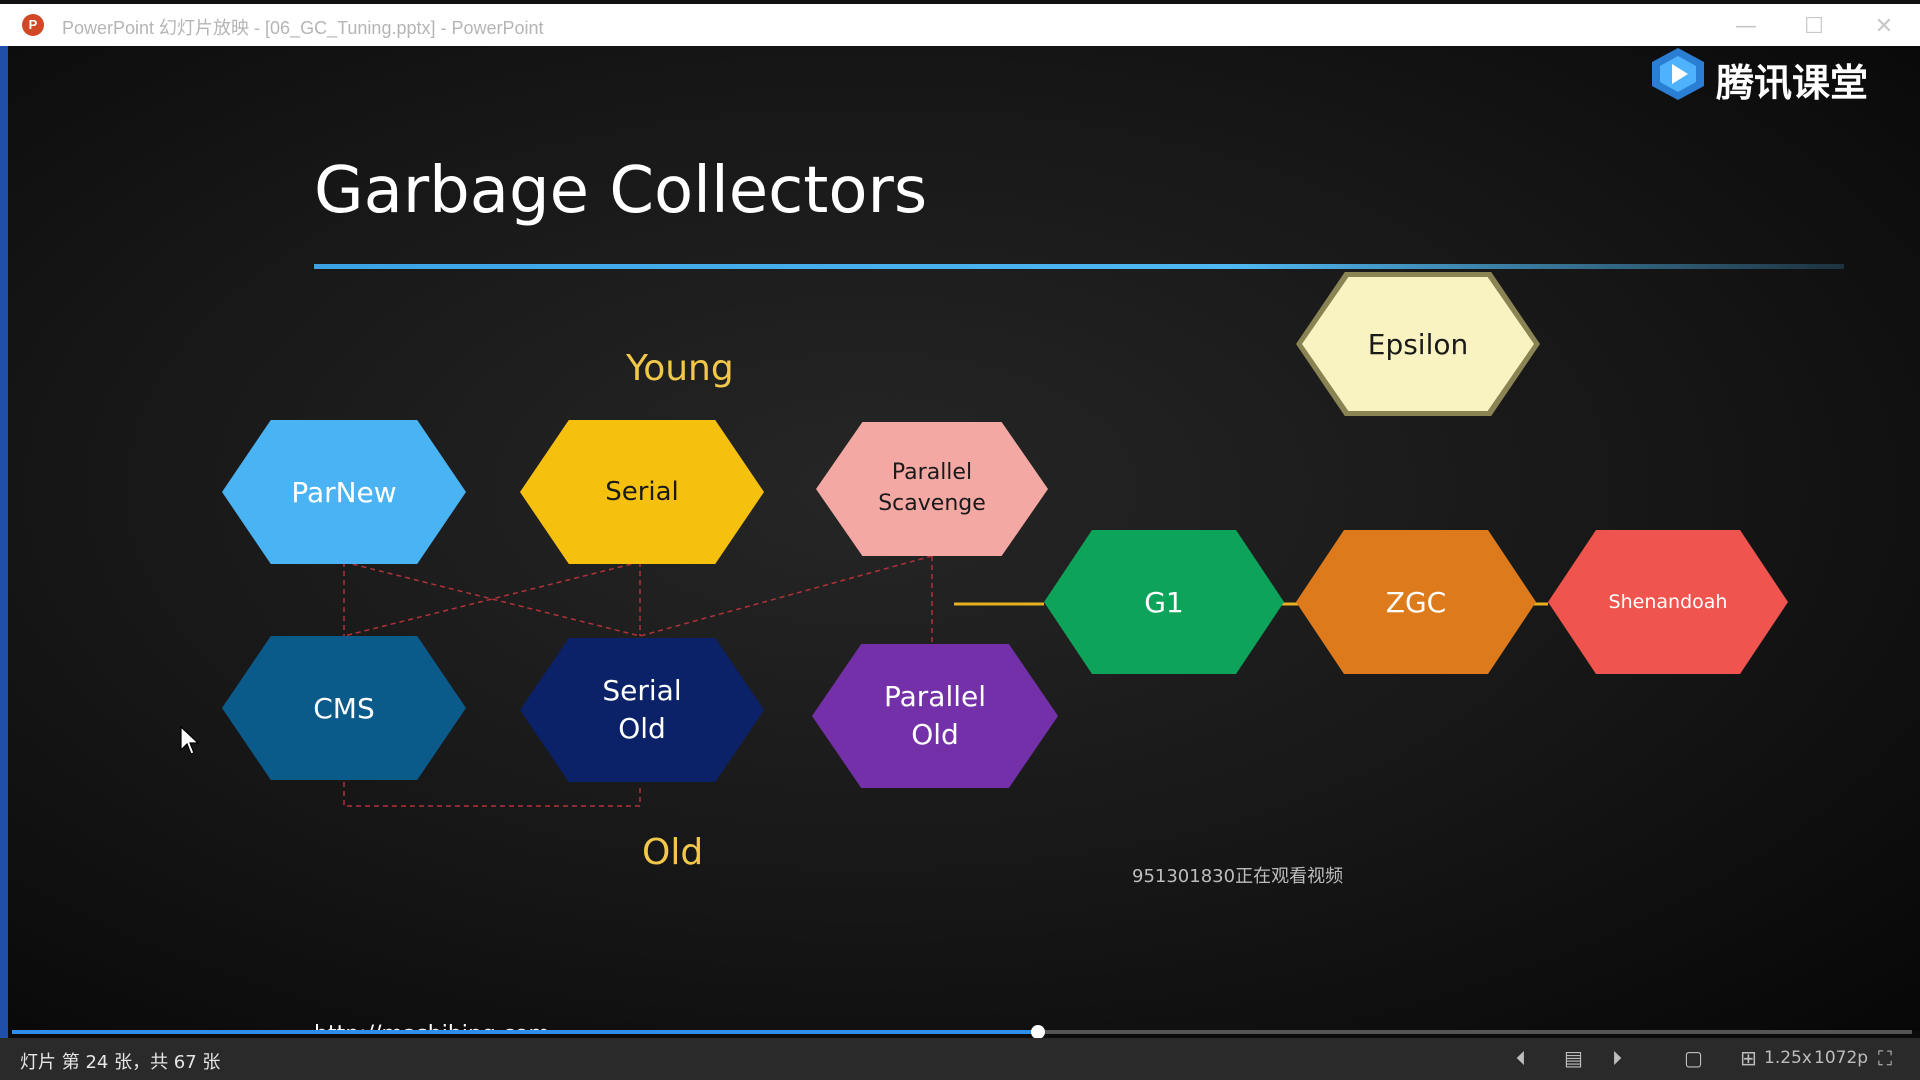 The width and height of the screenshot is (1920, 1080). Describe the element at coordinates (1693, 1058) in the screenshot. I see `reading-view-icon: ▢` at that location.